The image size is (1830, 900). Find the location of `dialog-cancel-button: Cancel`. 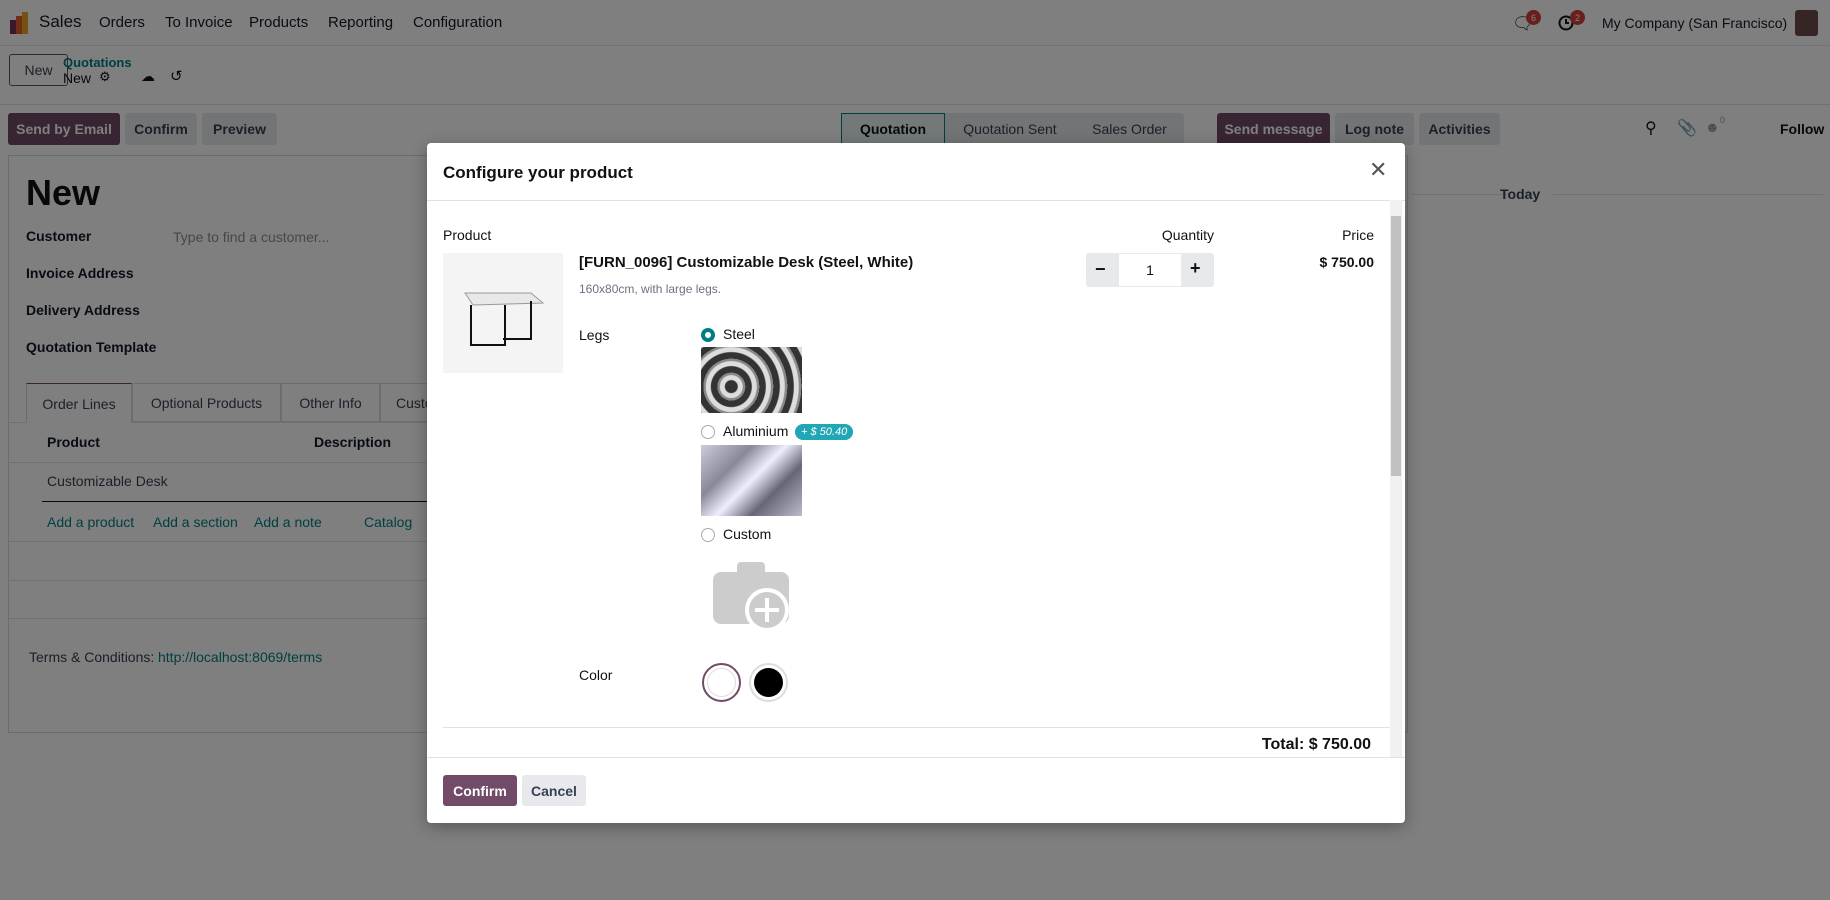

dialog-cancel-button: Cancel is located at coordinates (554, 790).